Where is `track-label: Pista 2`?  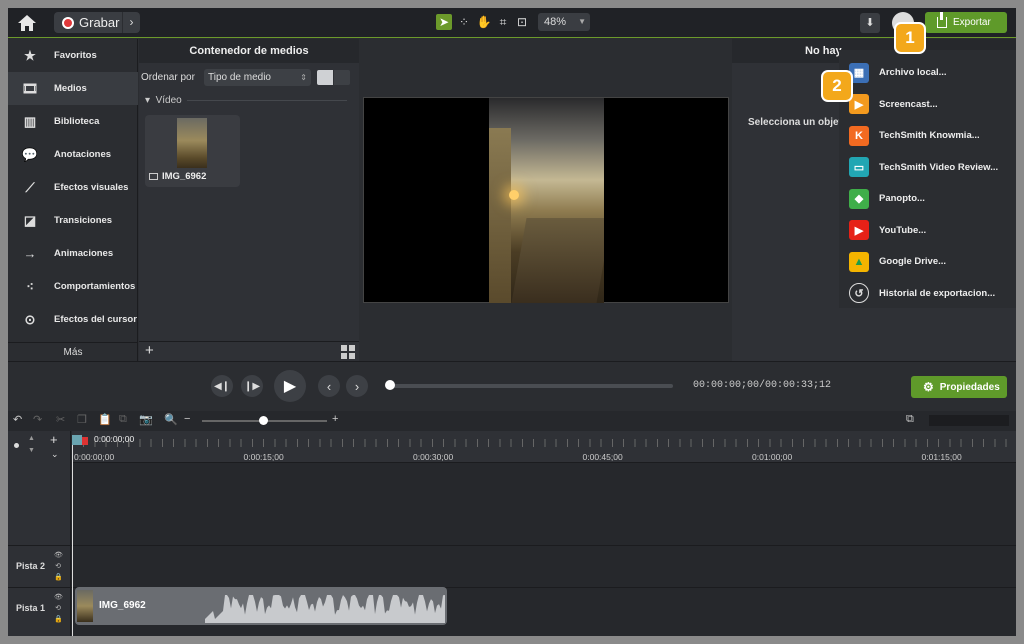 track-label: Pista 2 is located at coordinates (31, 566).